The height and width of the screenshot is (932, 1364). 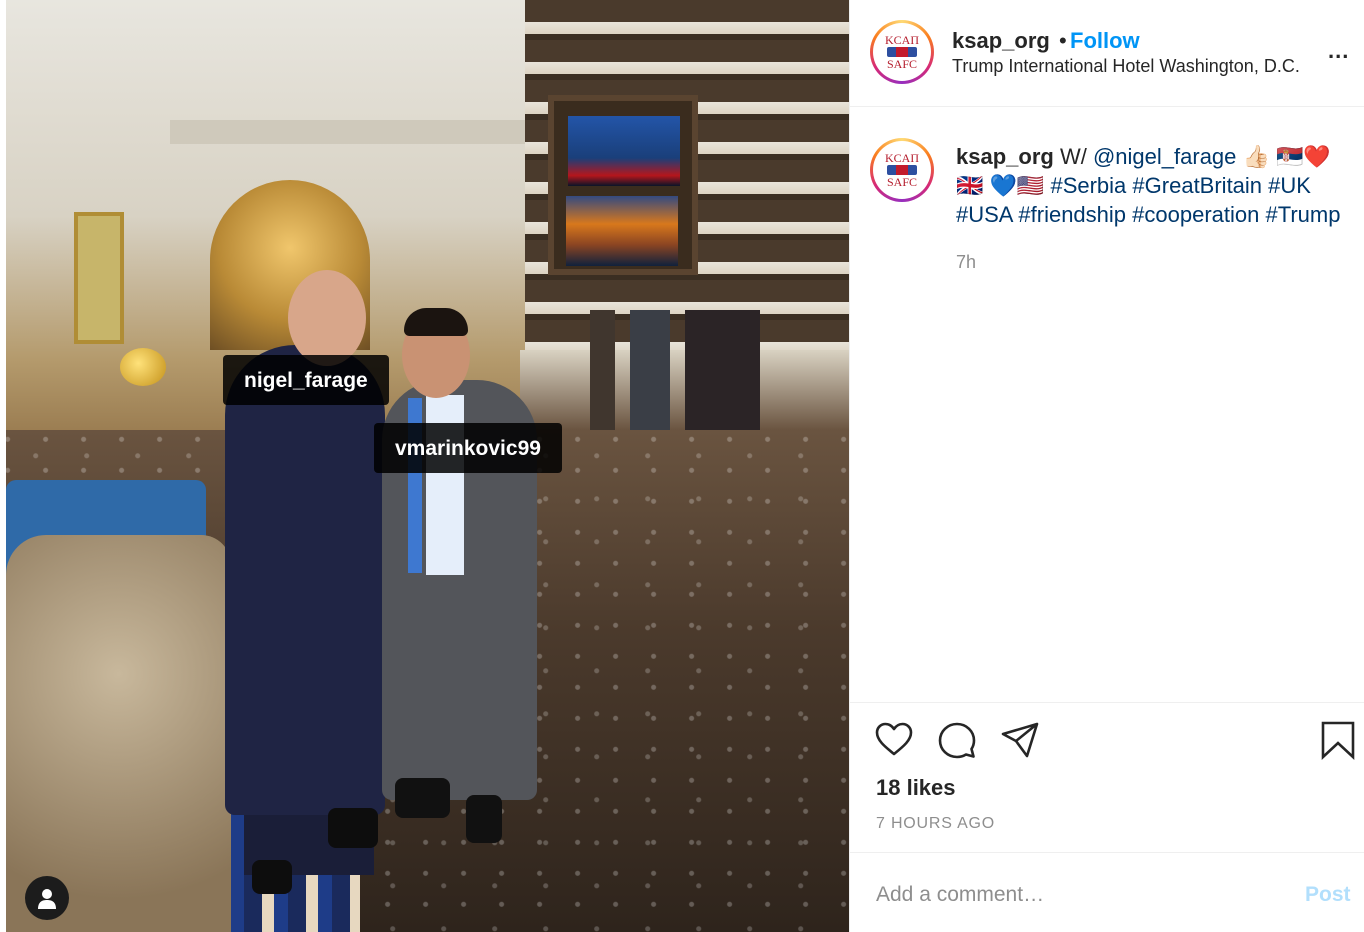 What do you see at coordinates (1001, 41) in the screenshot?
I see `header-username: ksap_org` at bounding box center [1001, 41].